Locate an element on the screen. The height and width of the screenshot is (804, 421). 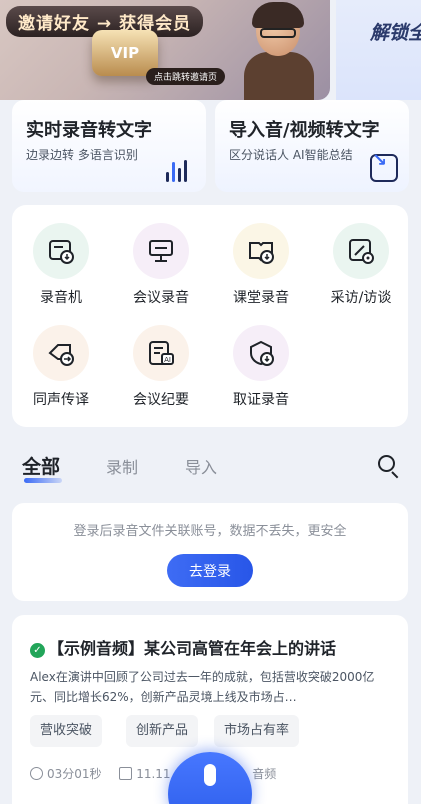
tool-recorder-label: 录音机 is located at coordinates (61, 298).